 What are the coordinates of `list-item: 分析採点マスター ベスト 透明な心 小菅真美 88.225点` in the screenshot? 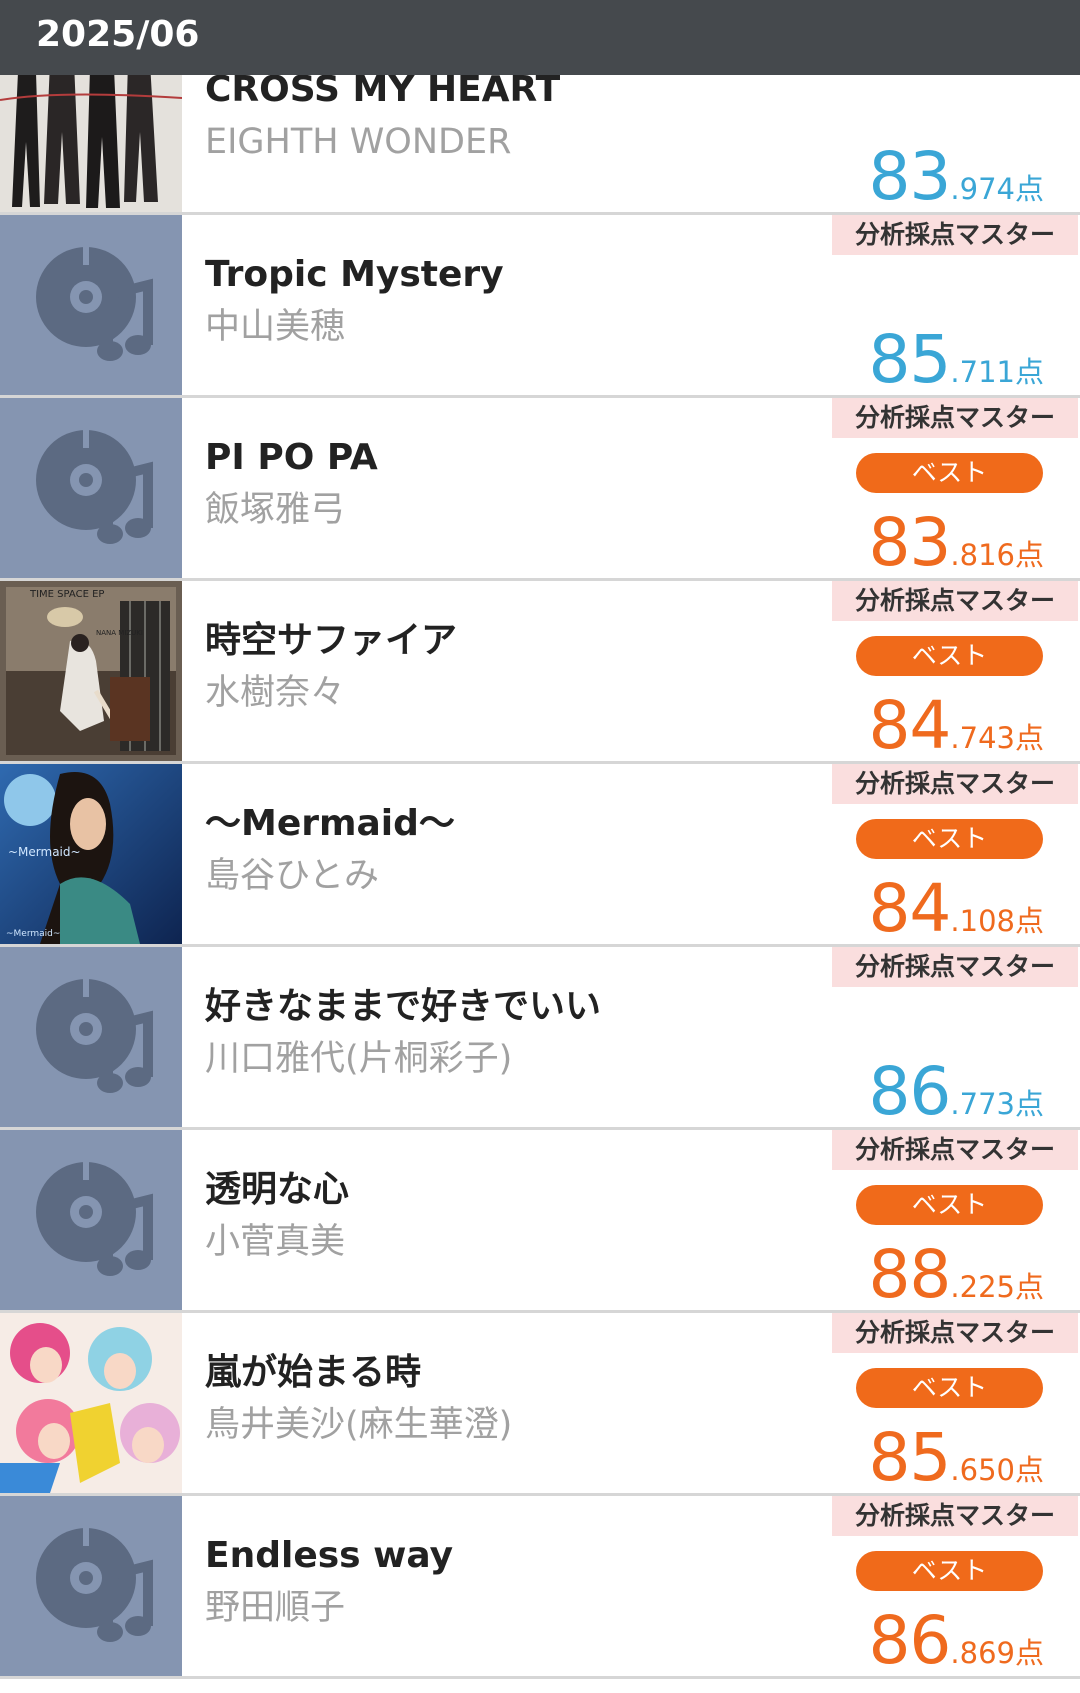 It's located at (540, 1221).